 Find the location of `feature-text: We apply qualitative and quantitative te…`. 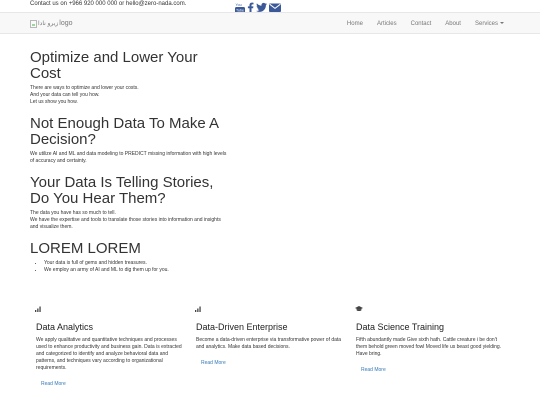

feature-text: We apply qualitative and quantitative te… is located at coordinates (109, 354).